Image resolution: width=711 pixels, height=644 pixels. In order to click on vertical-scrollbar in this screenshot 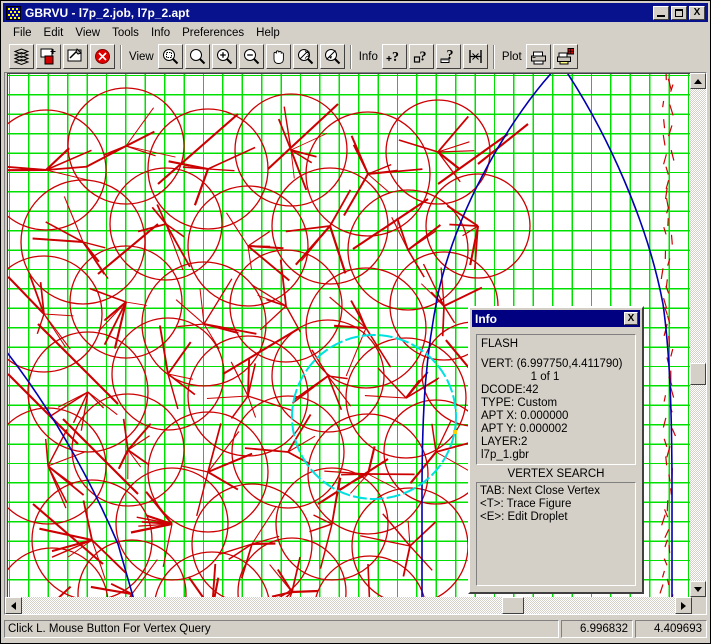, I will do `click(698, 335)`.